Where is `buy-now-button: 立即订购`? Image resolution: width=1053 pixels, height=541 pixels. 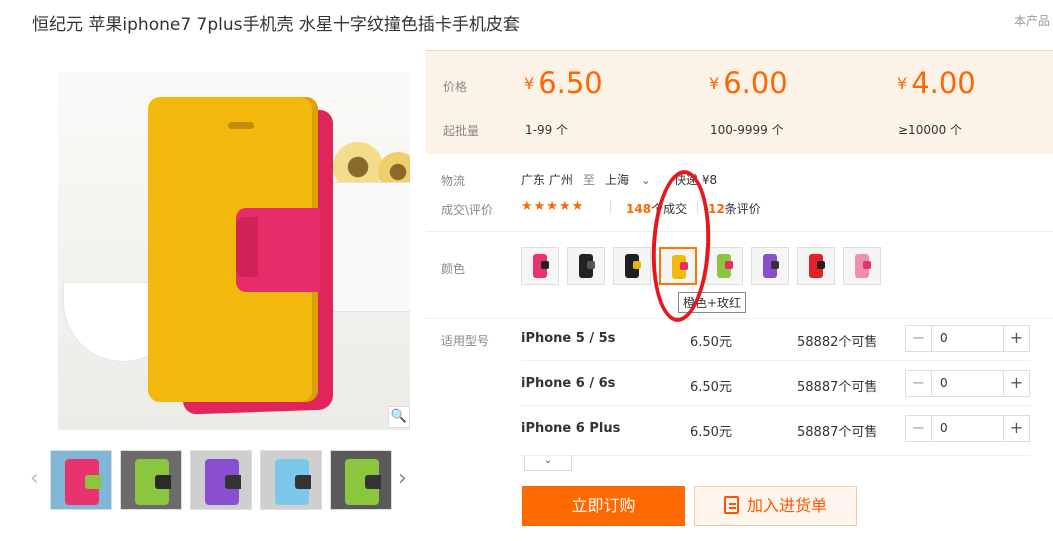
buy-now-button: 立即订购 is located at coordinates (603, 506).